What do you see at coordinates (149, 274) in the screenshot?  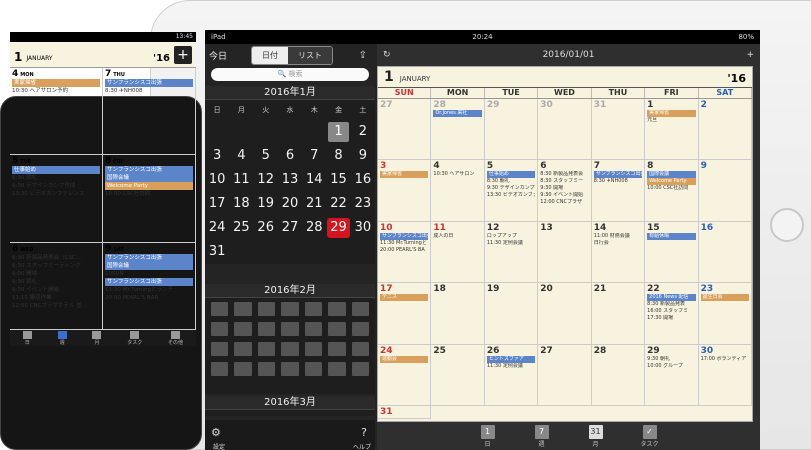 I see `event-text: 10SUN` at bounding box center [149, 274].